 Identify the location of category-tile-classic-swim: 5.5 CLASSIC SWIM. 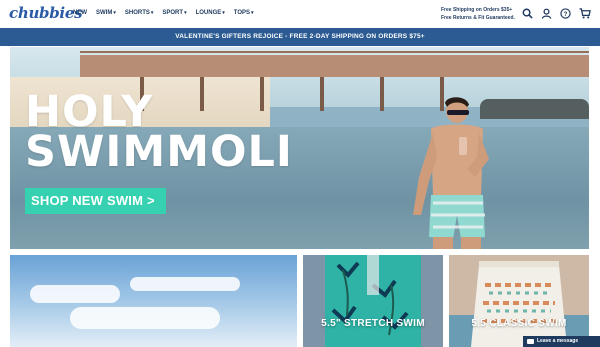
(519, 301).